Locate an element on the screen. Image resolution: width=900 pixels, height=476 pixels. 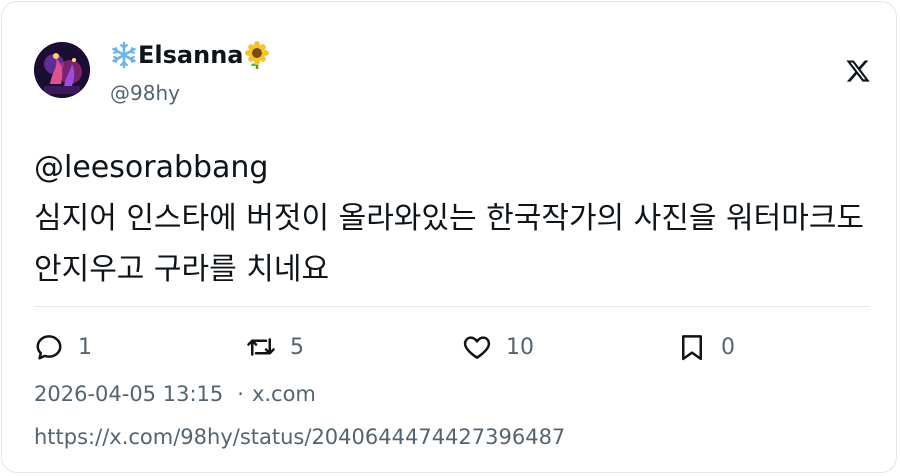
reply-icon is located at coordinates (49, 347).